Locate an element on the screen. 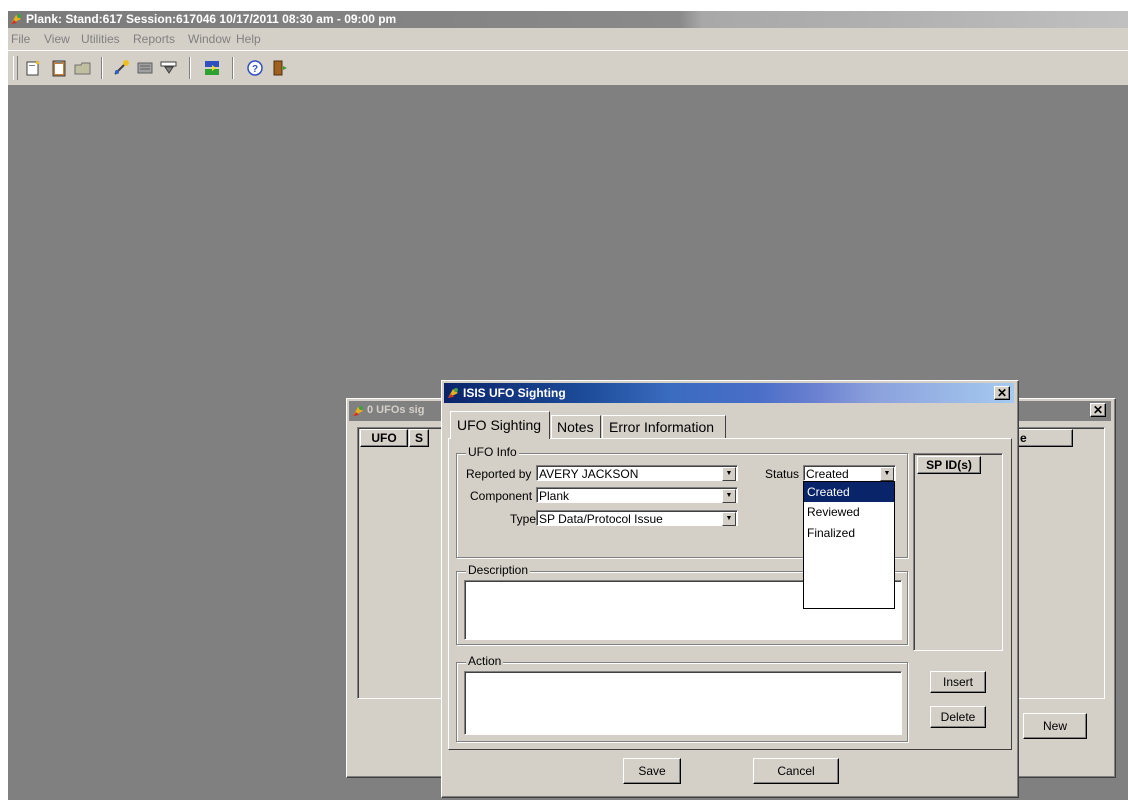 This screenshot has width=1128, height=800. tab-ufo-sighting: UFO Sighting is located at coordinates (500, 425).